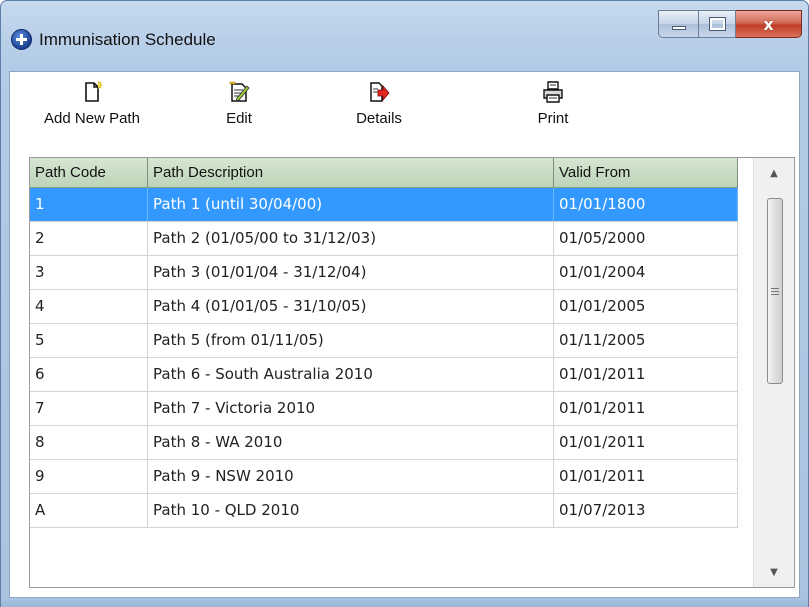  I want to click on print-button: Print, so click(553, 115).